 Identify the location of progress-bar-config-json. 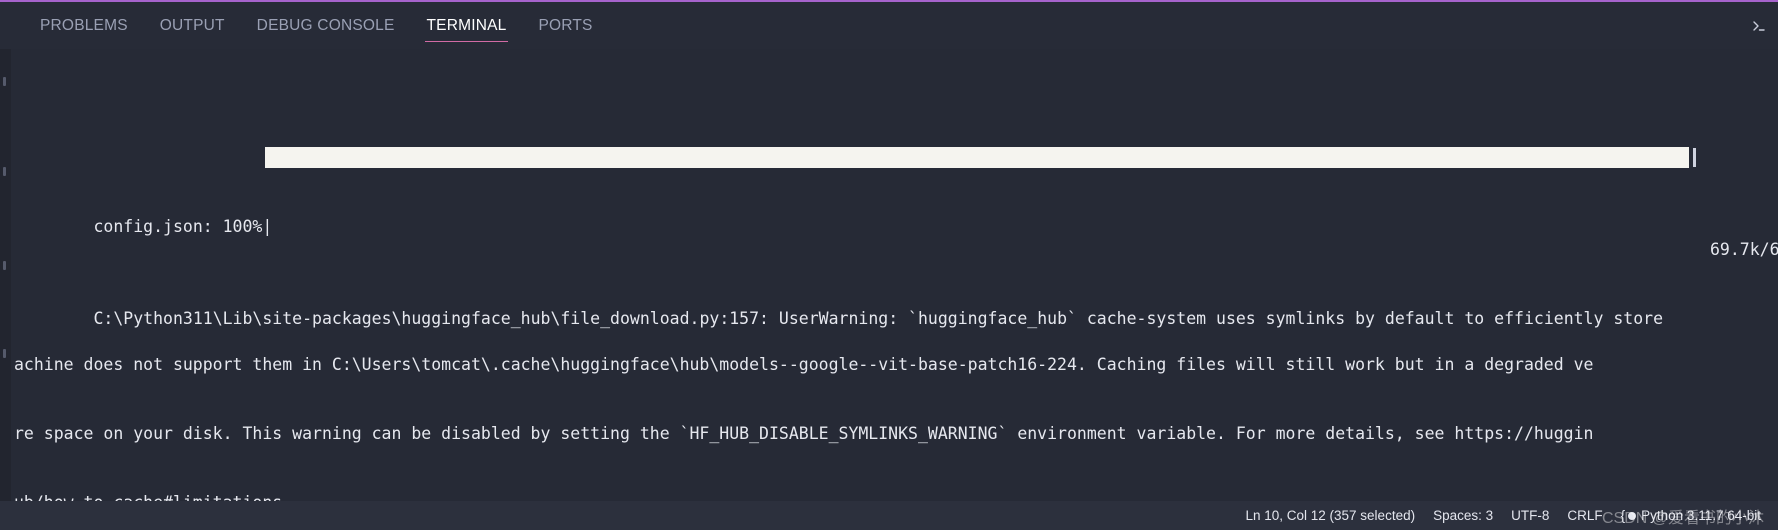
(977, 157).